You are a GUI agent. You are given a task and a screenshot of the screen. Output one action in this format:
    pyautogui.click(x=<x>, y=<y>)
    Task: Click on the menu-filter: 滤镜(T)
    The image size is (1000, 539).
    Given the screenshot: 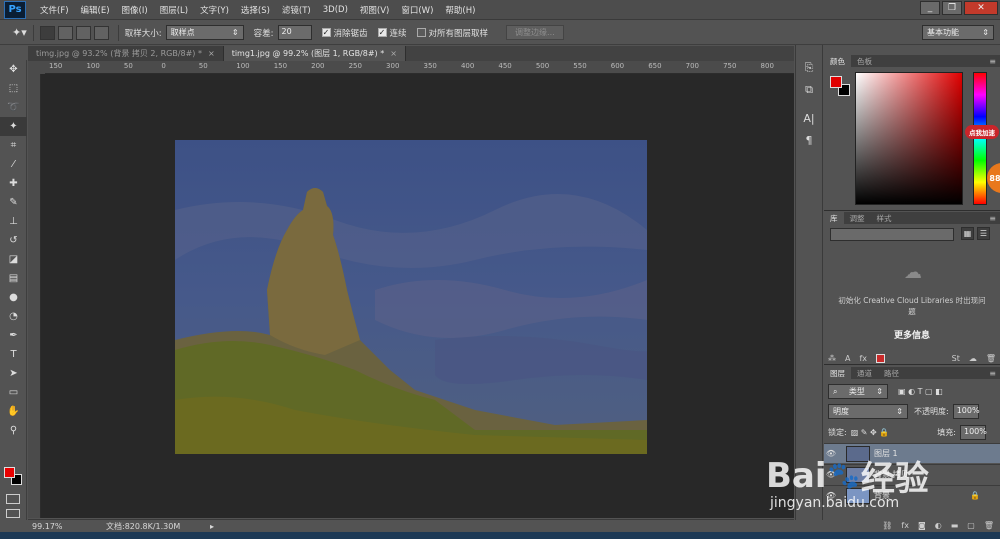 What is the action you would take?
    pyautogui.click(x=296, y=10)
    